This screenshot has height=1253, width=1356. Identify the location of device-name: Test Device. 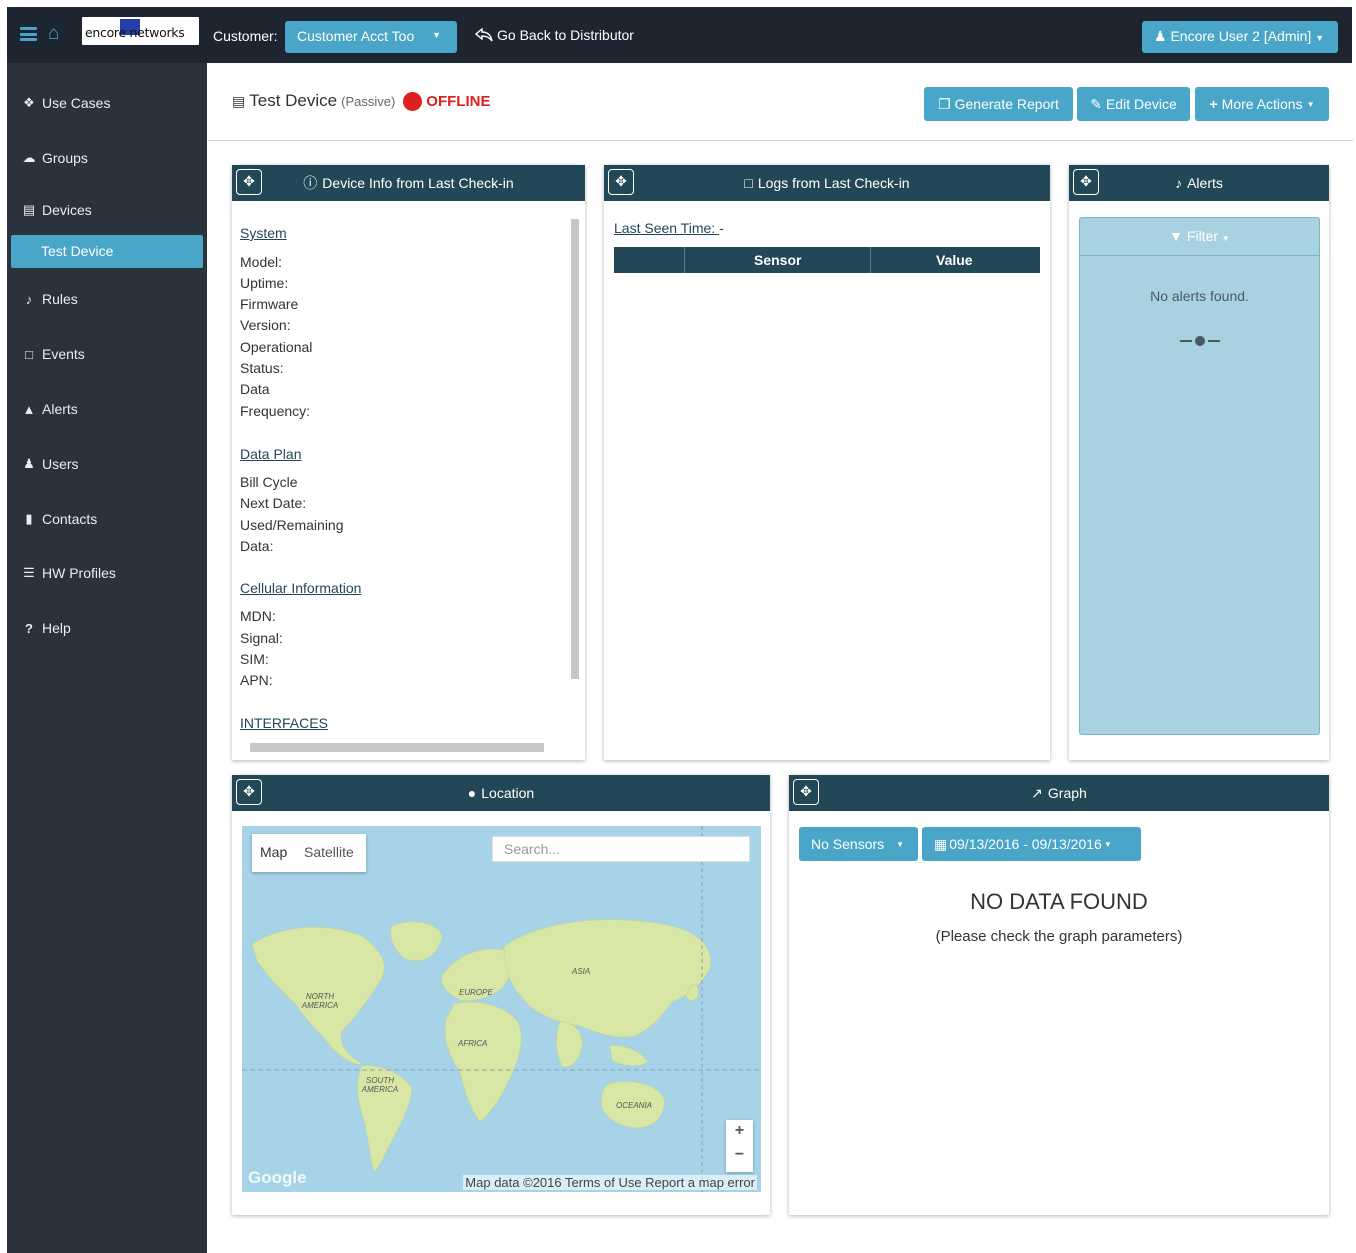
(293, 100).